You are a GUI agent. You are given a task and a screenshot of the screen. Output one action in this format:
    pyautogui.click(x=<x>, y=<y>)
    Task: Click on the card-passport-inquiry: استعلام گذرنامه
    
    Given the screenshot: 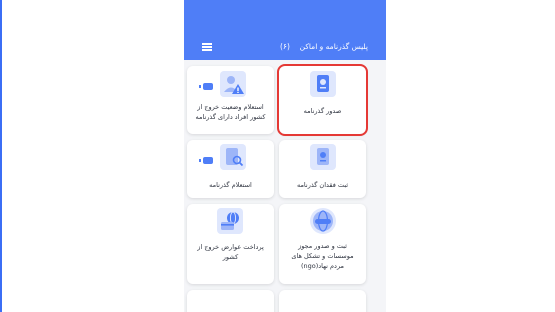 What is the action you would take?
    pyautogui.click(x=230, y=169)
    